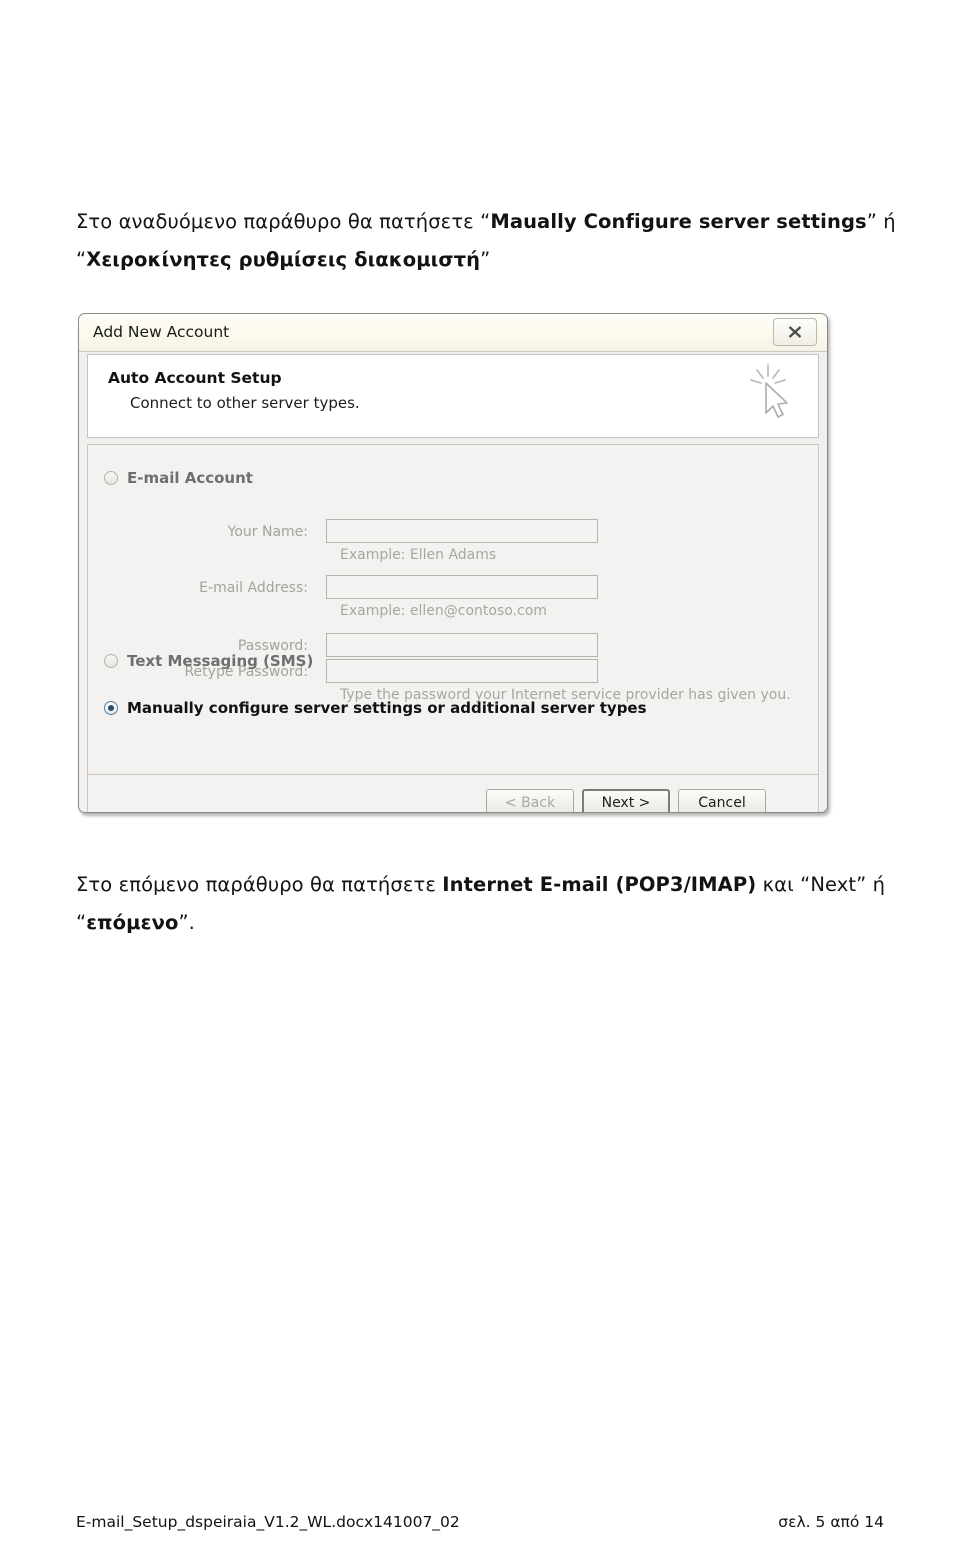 This screenshot has height=1549, width=960. Describe the element at coordinates (453, 333) in the screenshot. I see `dialog-titlebar: Add New Account` at that location.